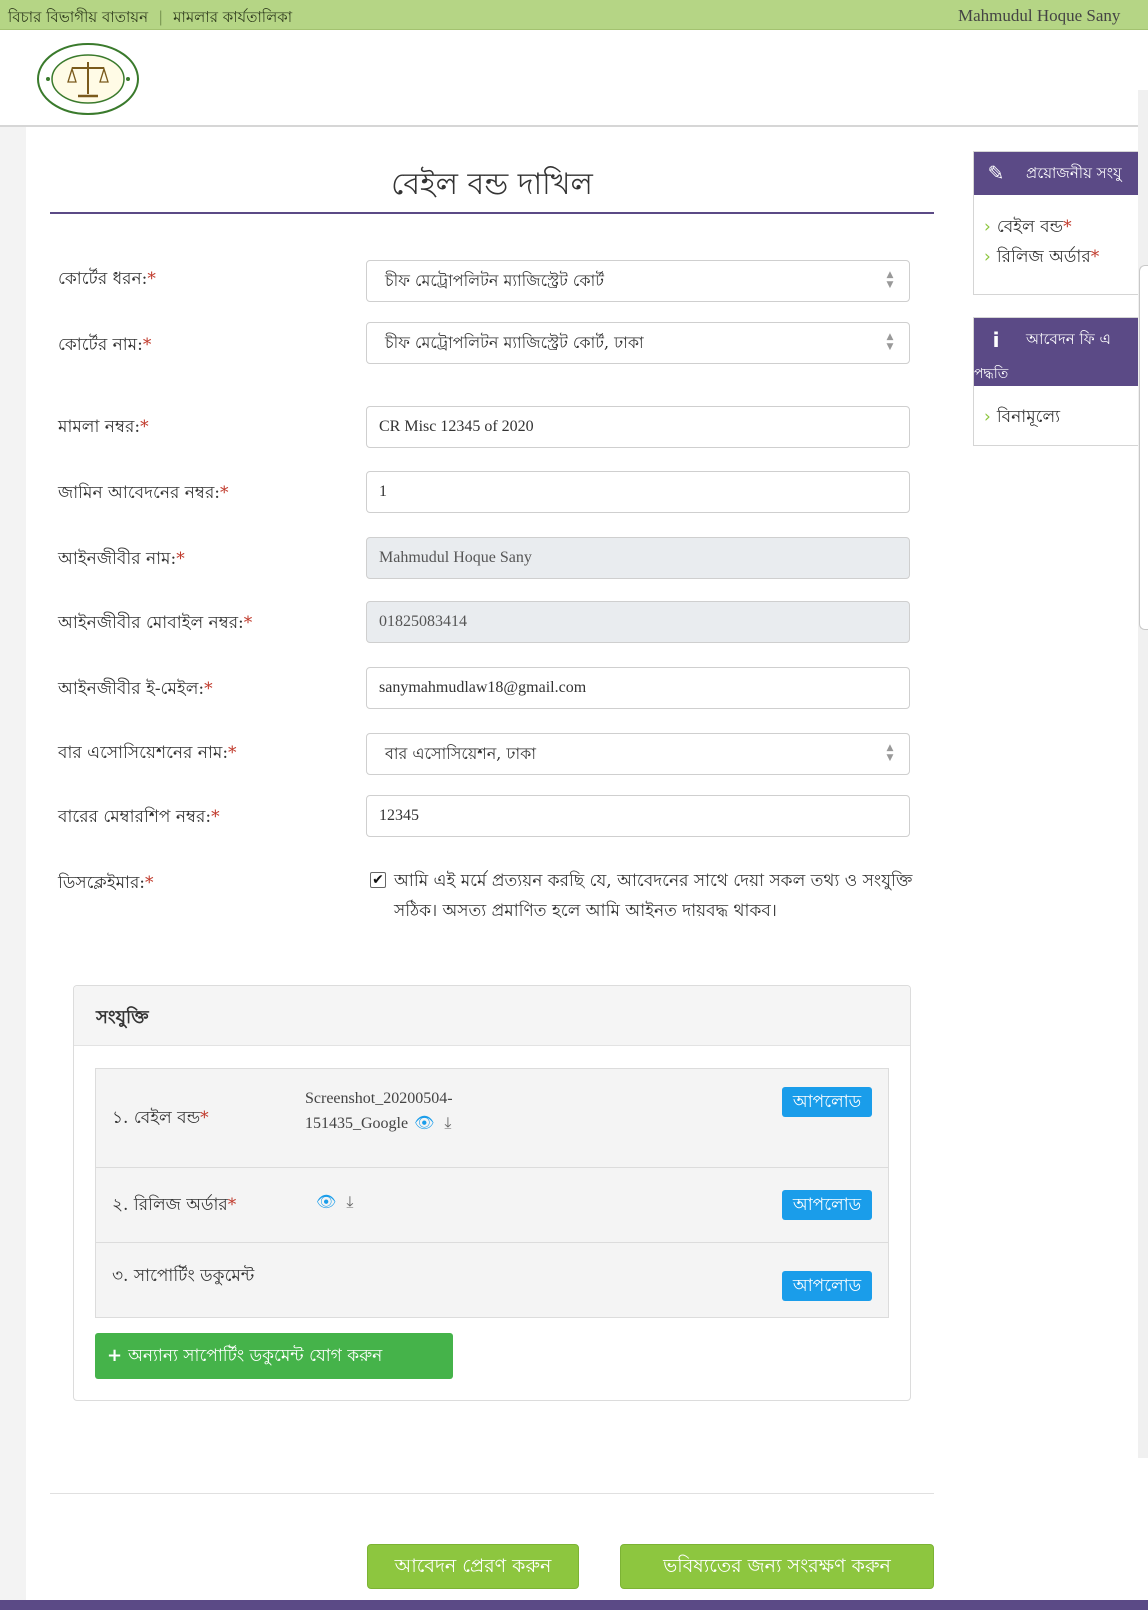  What do you see at coordinates (1068, 339) in the screenshot?
I see `fee-info-title-line1: আবেদন ফি এ` at bounding box center [1068, 339].